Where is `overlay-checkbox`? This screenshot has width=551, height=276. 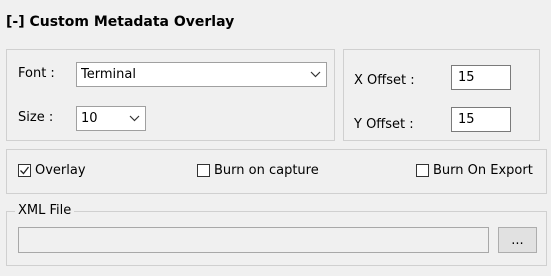
overlay-checkbox is located at coordinates (24, 170).